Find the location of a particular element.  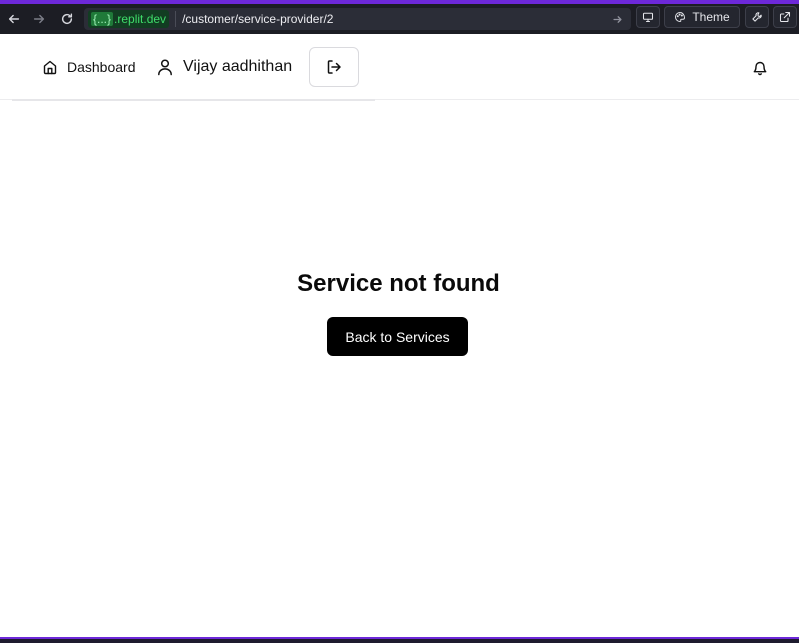

home-icon is located at coordinates (50, 67).